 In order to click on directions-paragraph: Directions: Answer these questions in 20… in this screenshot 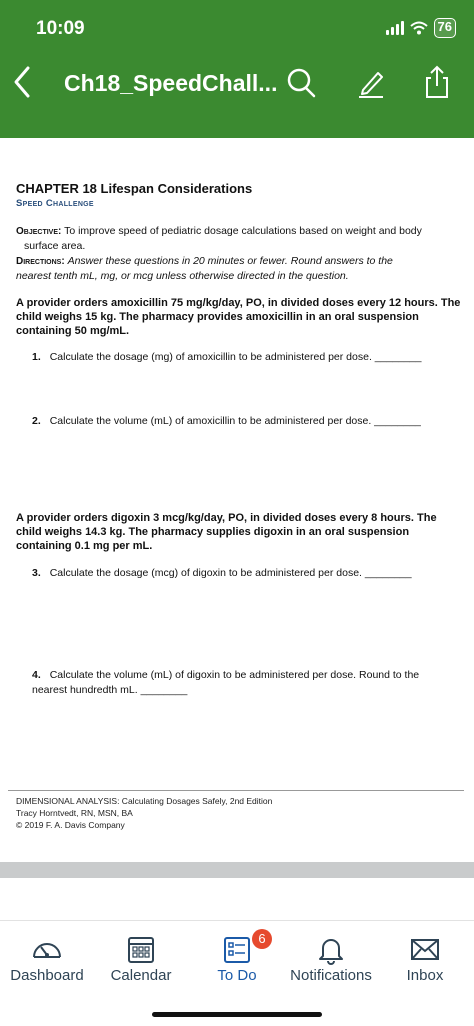, I will do `click(239, 269)`.